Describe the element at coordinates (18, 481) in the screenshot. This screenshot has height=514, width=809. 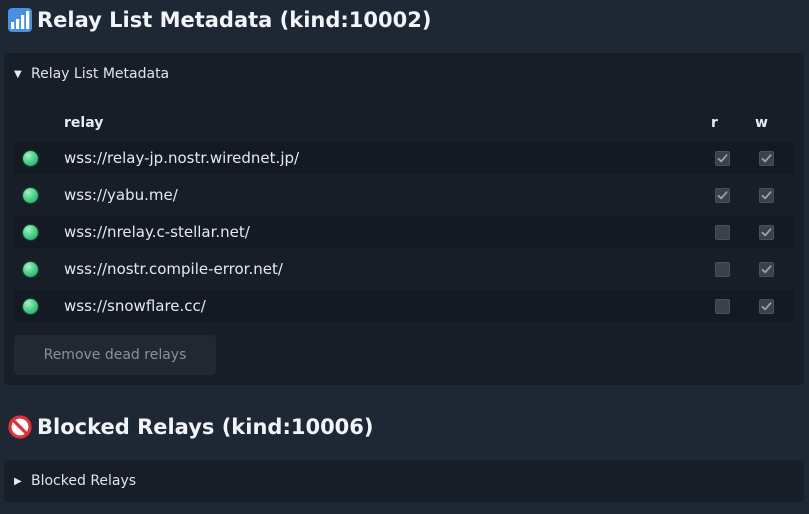
I see `collapsed-triangle-icon: ▶` at that location.